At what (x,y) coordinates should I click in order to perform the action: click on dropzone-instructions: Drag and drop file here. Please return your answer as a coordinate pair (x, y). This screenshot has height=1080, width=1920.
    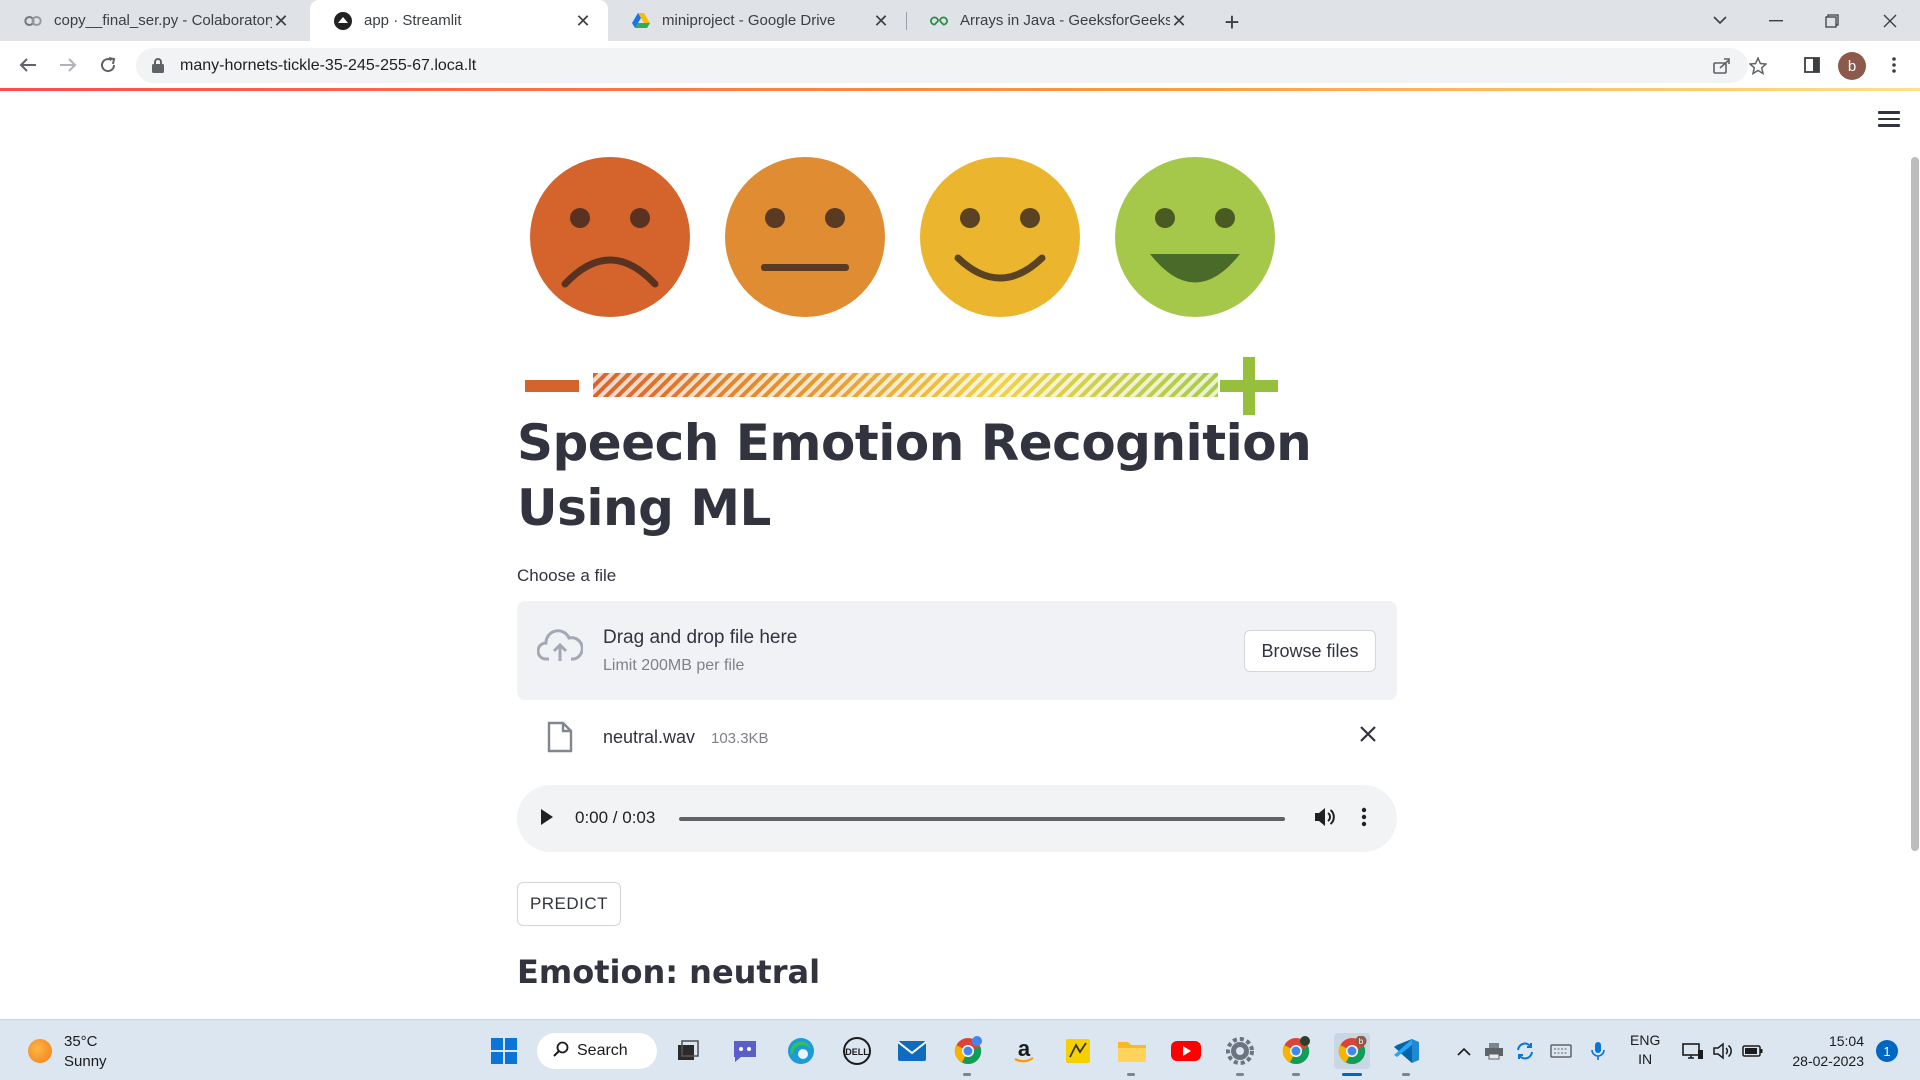
    Looking at the image, I should click on (700, 637).